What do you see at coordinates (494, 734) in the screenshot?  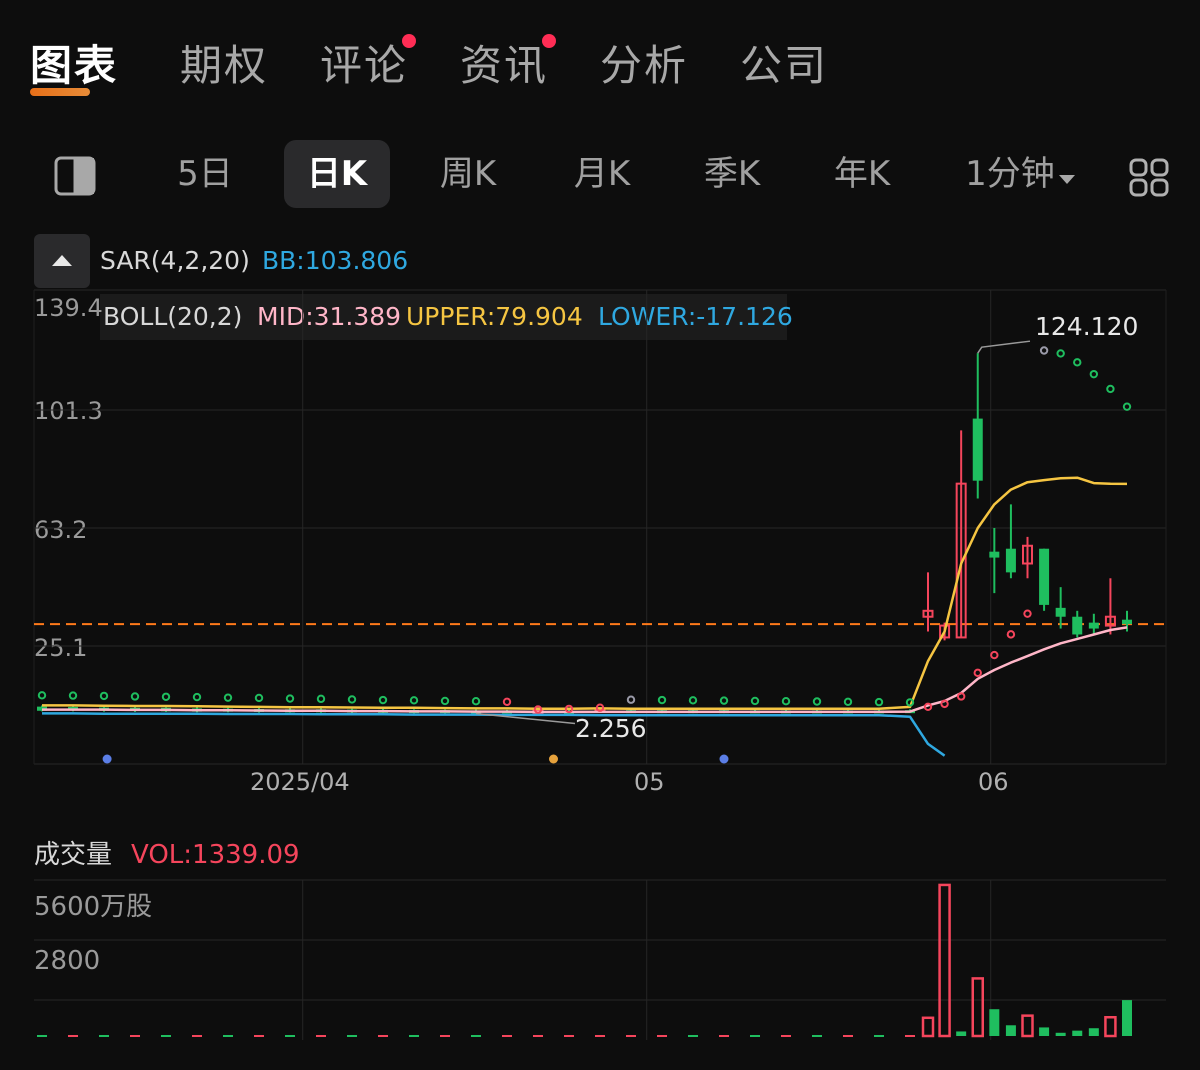 I see `boll-lower-line` at bounding box center [494, 734].